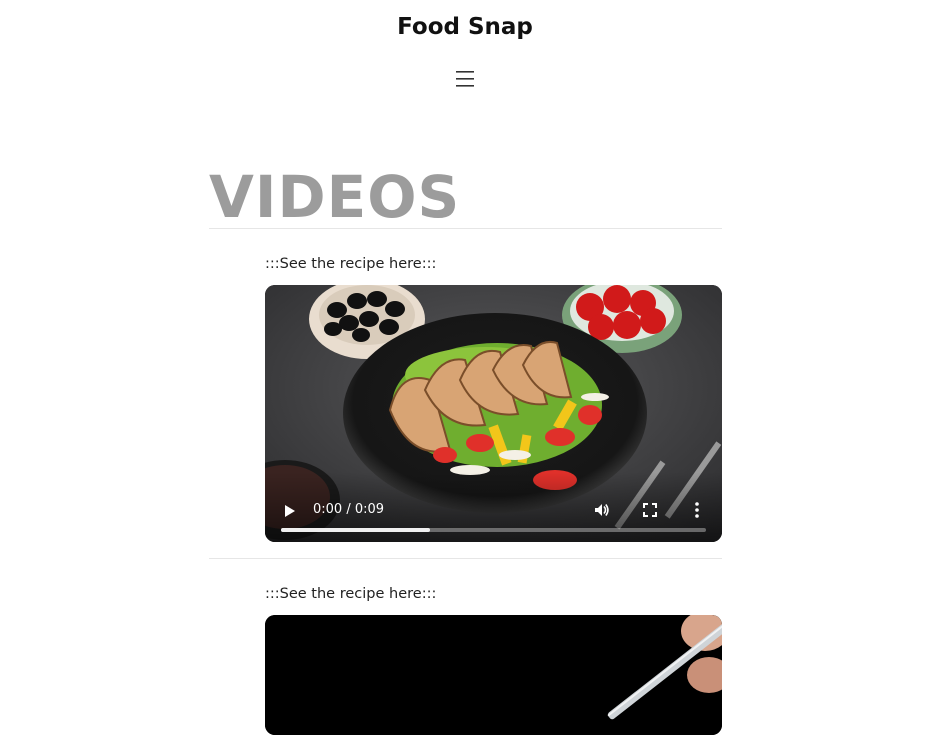 The width and height of the screenshot is (946, 735). Describe the element at coordinates (650, 510) in the screenshot. I see `fullscreen-icon` at that location.